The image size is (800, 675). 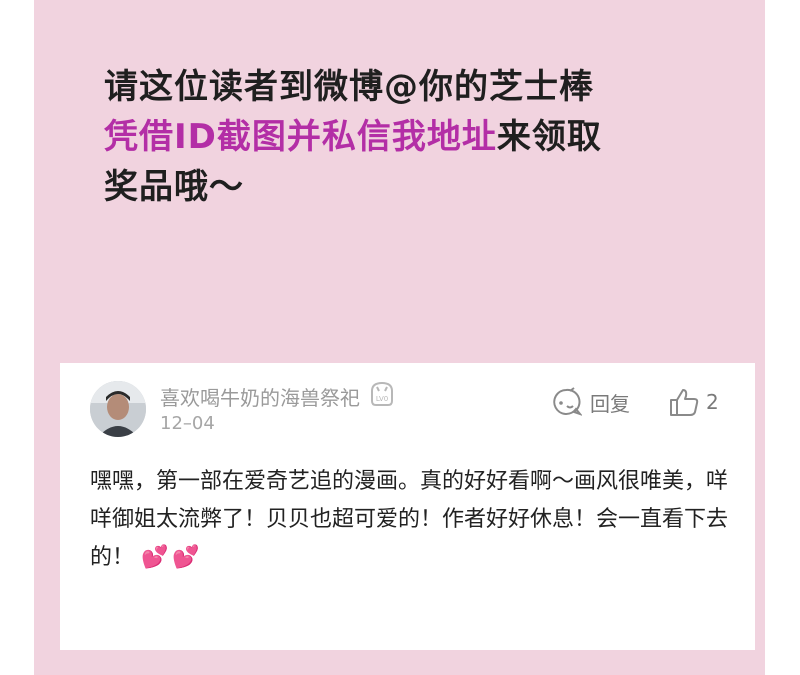 I want to click on comment-username-row: 喜欢喝牛奶的海兽祭祀 LV0, so click(x=278, y=396).